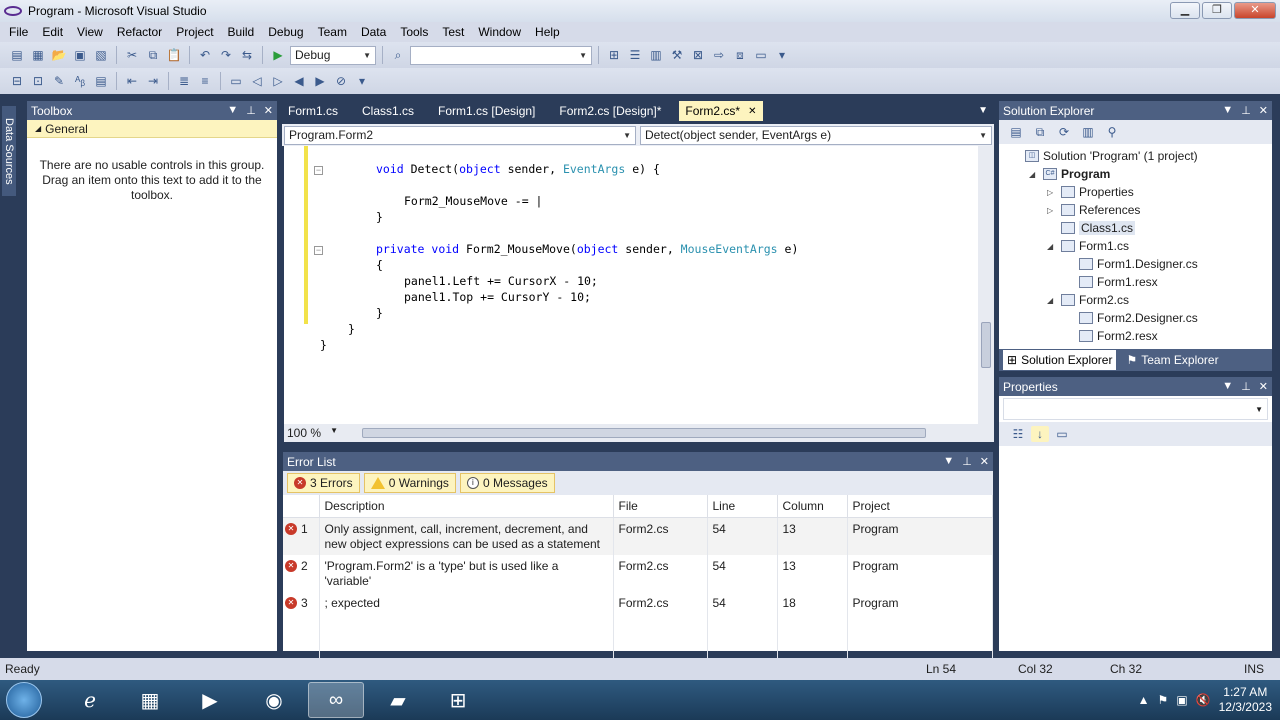 This screenshot has width=1280, height=720. Describe the element at coordinates (698, 55) in the screenshot. I see `error-list-icon: ⊠` at that location.